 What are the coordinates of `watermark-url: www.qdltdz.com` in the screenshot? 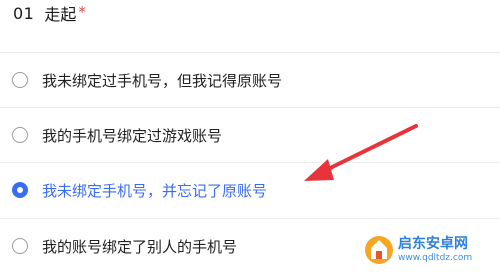 It's located at (435, 258).